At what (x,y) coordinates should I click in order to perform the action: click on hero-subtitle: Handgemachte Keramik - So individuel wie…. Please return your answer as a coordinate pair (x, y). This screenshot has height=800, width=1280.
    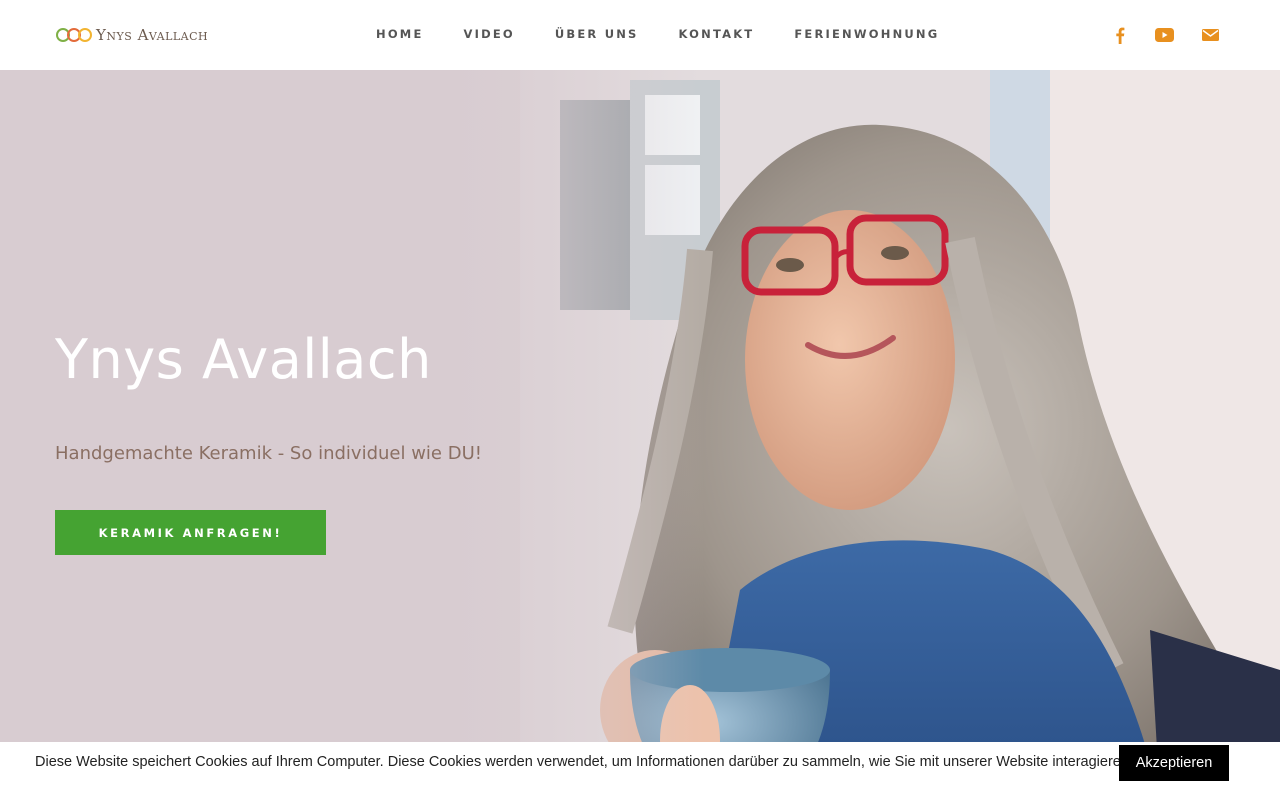
    Looking at the image, I should click on (268, 453).